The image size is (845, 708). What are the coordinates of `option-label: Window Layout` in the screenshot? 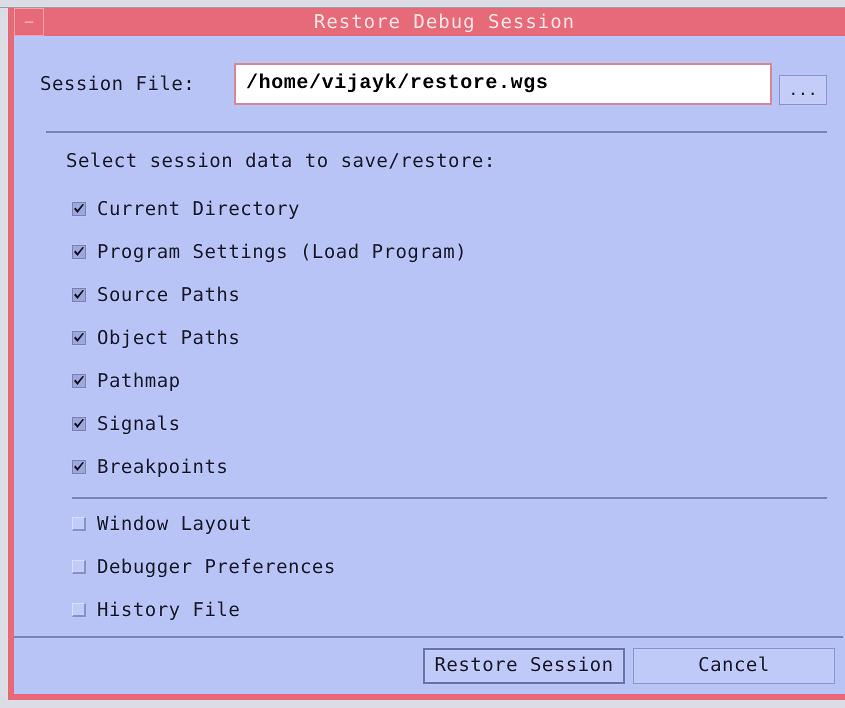 It's located at (174, 524).